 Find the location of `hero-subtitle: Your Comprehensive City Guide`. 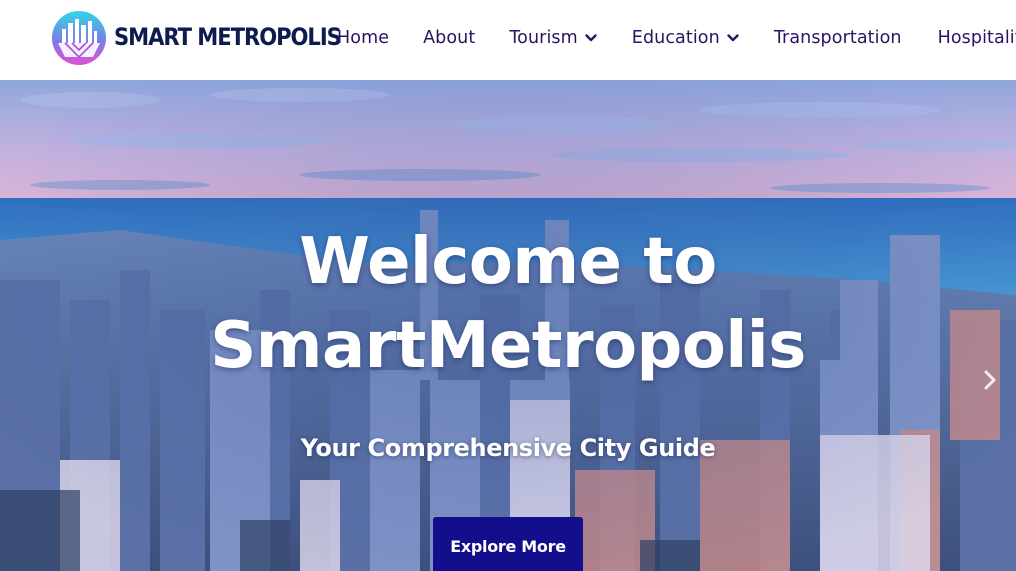

hero-subtitle: Your Comprehensive City Guide is located at coordinates (508, 448).